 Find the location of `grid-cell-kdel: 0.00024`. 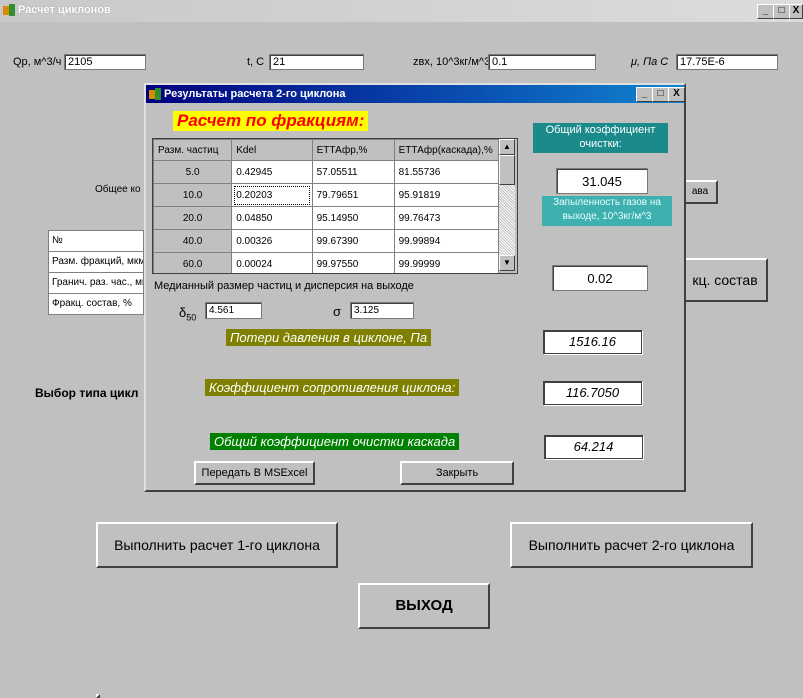

grid-cell-kdel: 0.00024 is located at coordinates (272, 262).